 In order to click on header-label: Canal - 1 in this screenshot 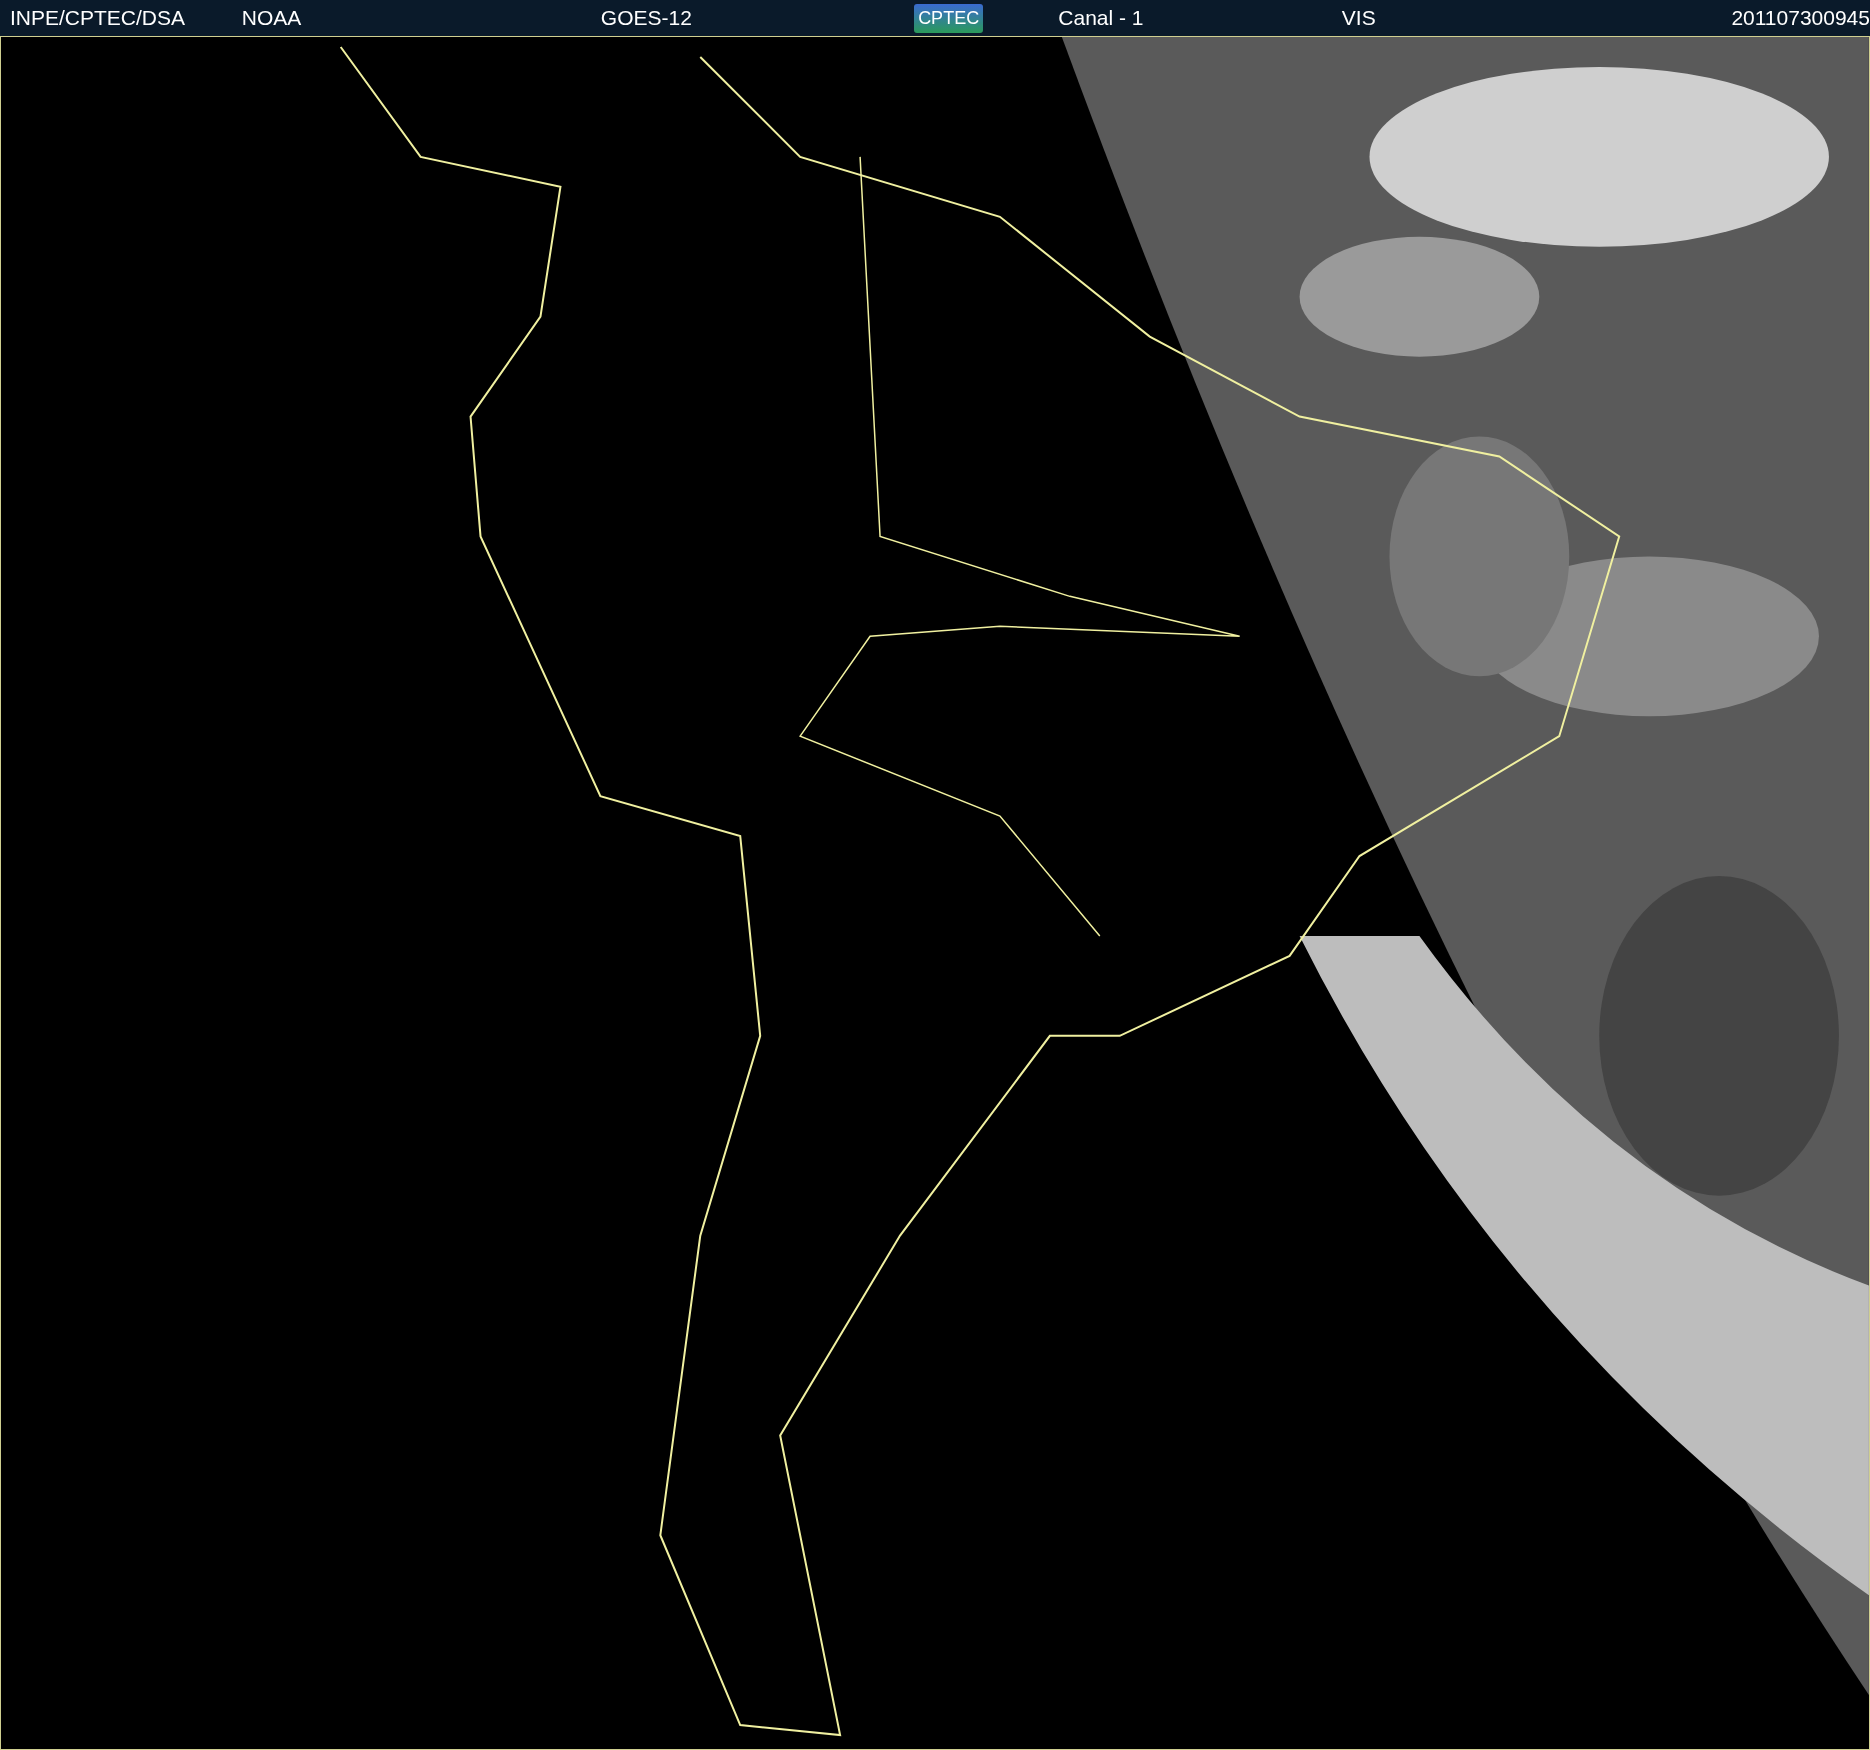, I will do `click(1101, 18)`.